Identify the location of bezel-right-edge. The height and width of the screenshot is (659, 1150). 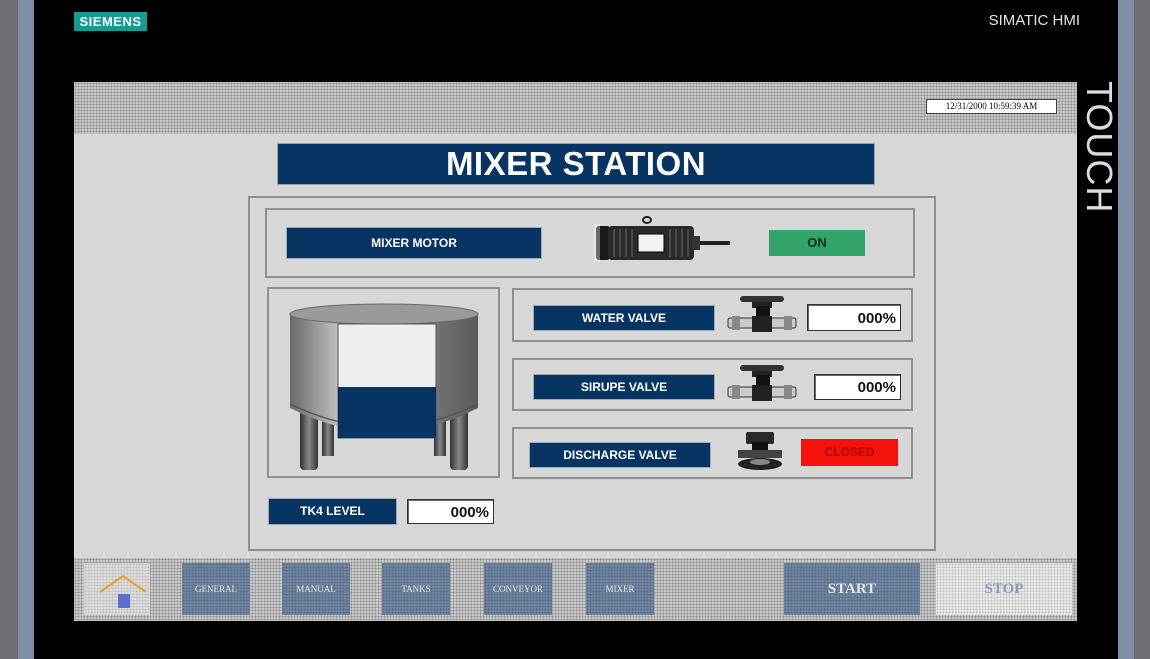
(1142, 329).